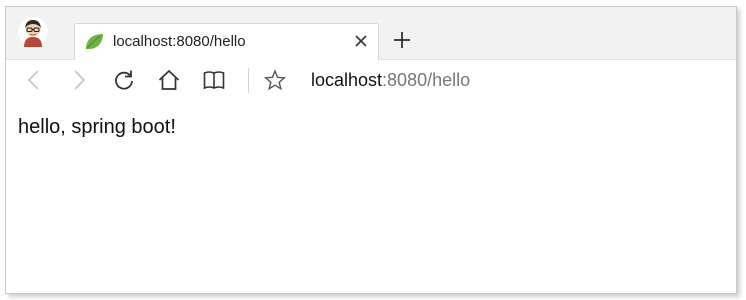  I want to click on book-icon, so click(214, 80).